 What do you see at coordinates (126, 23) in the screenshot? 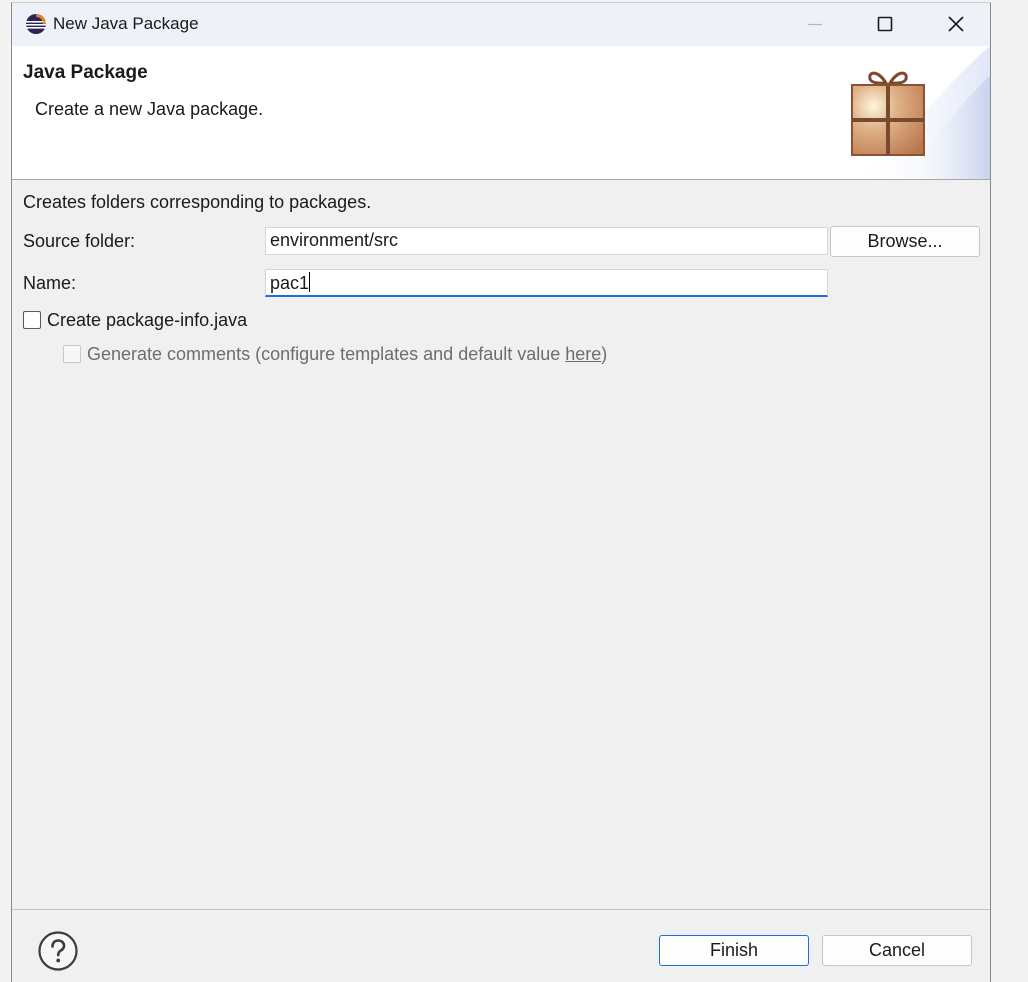
I see `window-title: New Java Package` at bounding box center [126, 23].